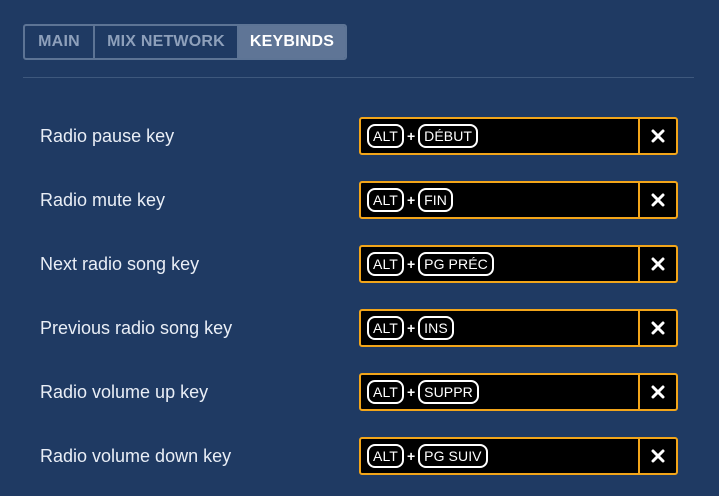 The image size is (719, 496). I want to click on keybind-row-volume-down: Radio volume down key ALT + PG SUIV, so click(359, 456).